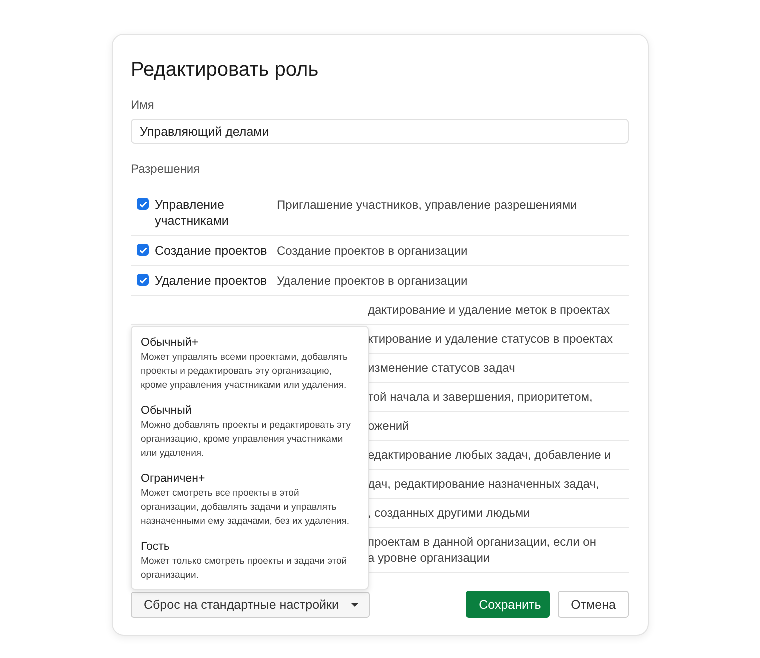  I want to click on permission-description: ожений, so click(389, 426).